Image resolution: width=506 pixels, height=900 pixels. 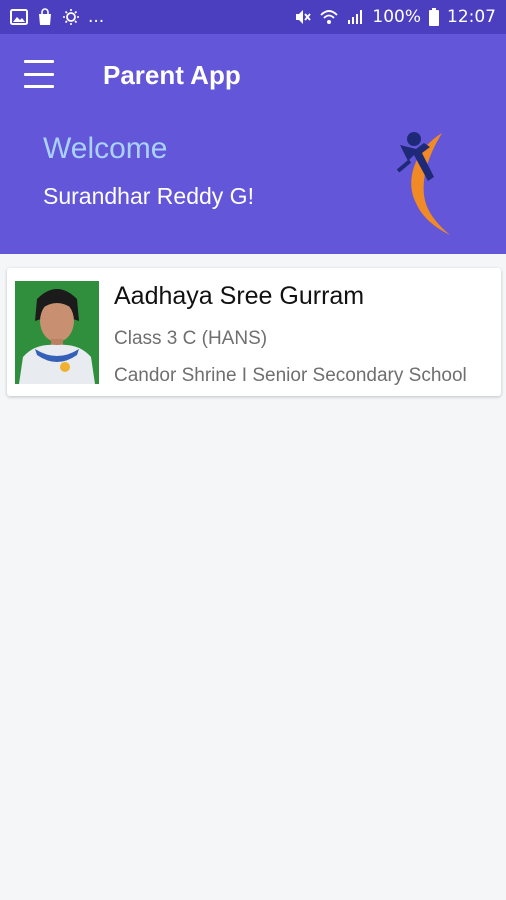 I want to click on battery-icon, so click(x=434, y=17).